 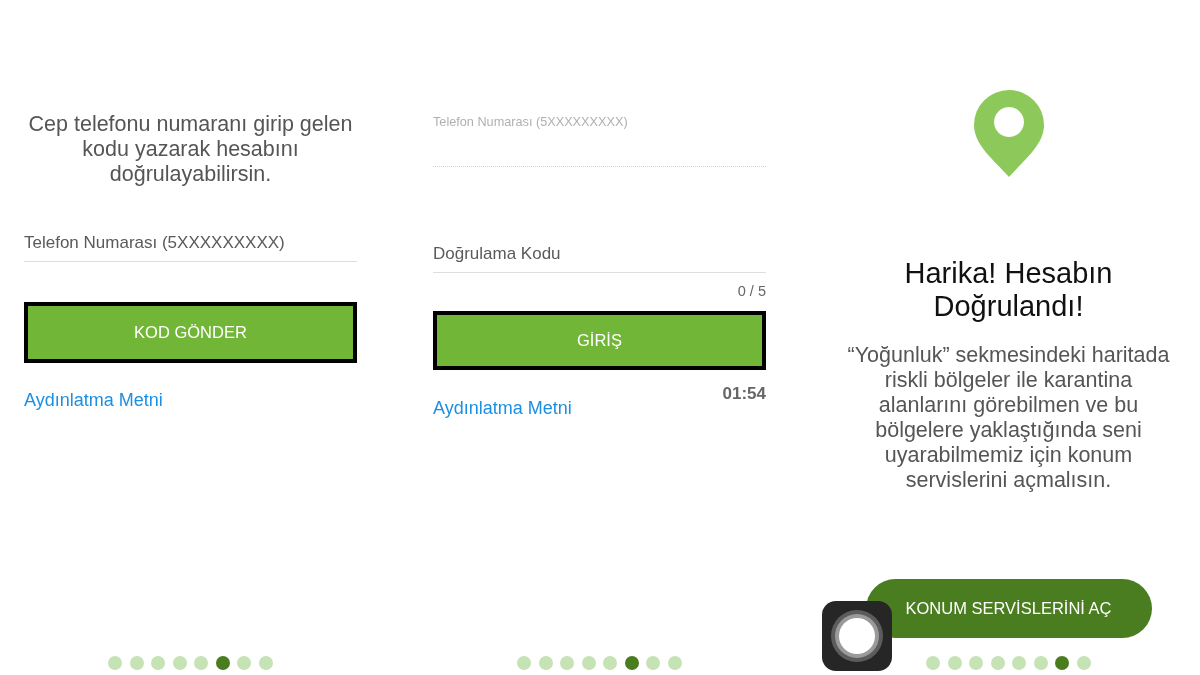 I want to click on floating-ring-button-icon, so click(x=857, y=636).